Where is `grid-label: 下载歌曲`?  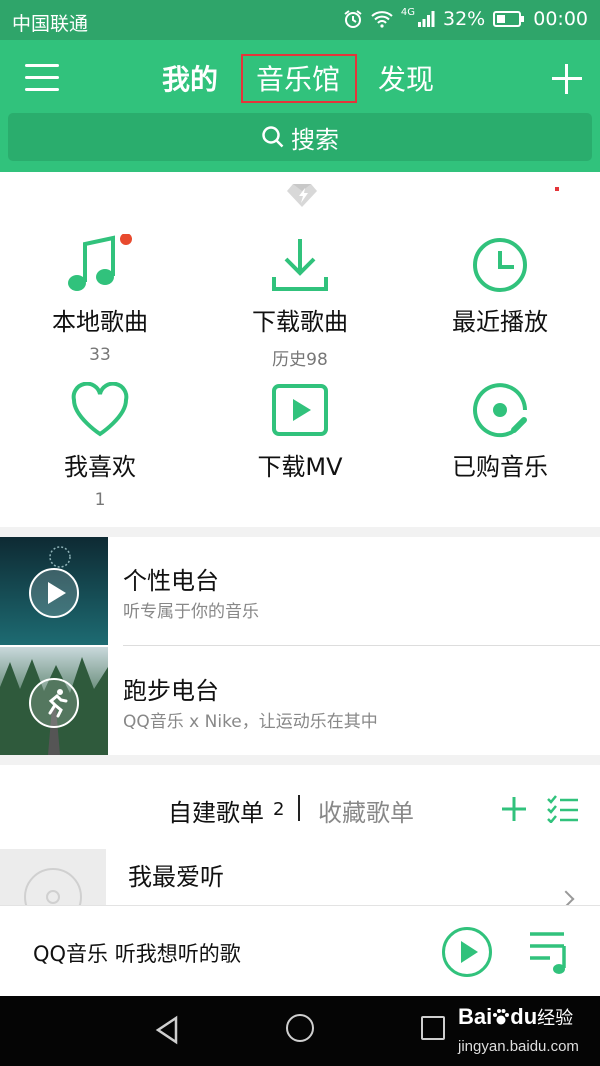 grid-label: 下载歌曲 is located at coordinates (300, 322).